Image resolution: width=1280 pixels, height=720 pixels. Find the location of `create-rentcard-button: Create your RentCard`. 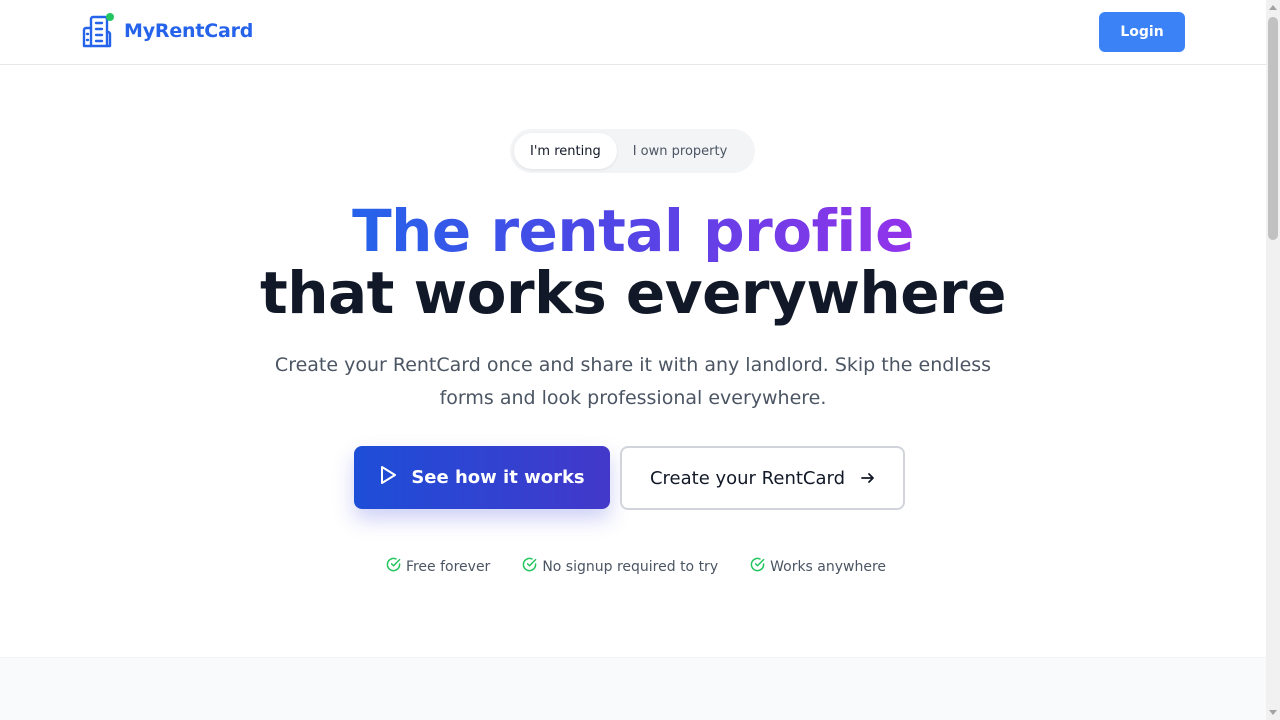

create-rentcard-button: Create your RentCard is located at coordinates (762, 478).